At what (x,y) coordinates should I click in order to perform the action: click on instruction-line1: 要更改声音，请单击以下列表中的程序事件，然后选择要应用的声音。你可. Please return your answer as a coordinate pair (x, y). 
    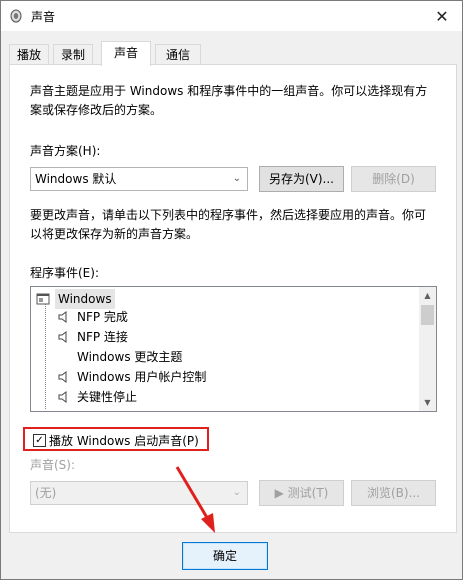
    Looking at the image, I should click on (228, 215).